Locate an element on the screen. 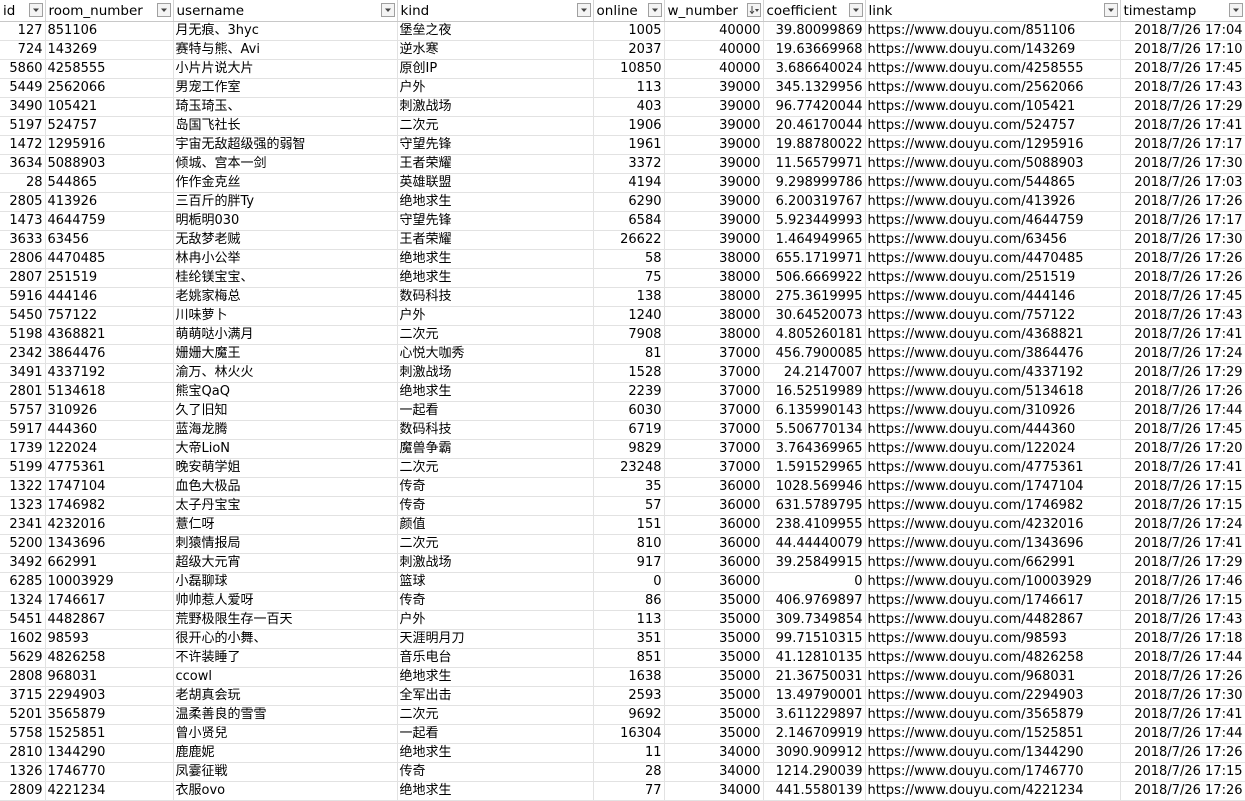  cell-room-number: 310926 is located at coordinates (109, 411).